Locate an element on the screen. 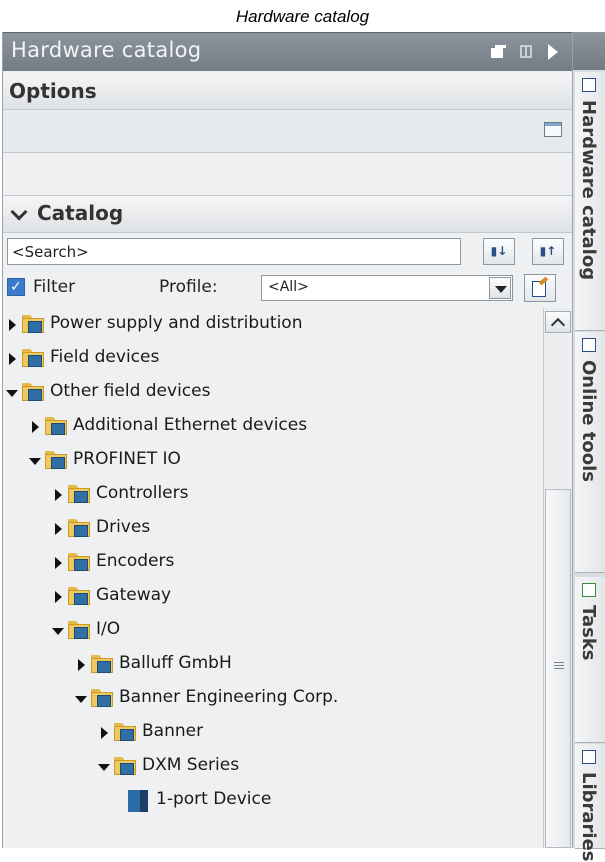  tree-node-label: Balluff GmbH is located at coordinates (175, 663).